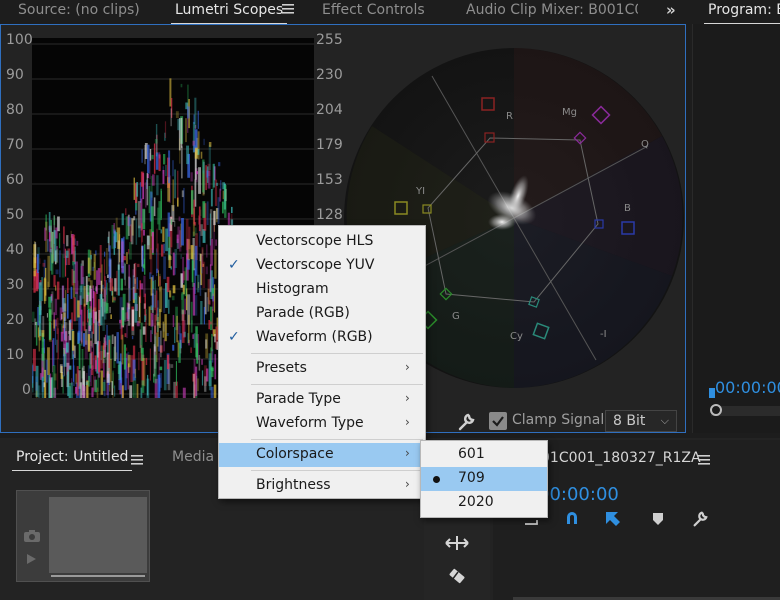 Image resolution: width=780 pixels, height=600 pixels. What do you see at coordinates (322, 486) in the screenshot?
I see `menu-item-brightness: Brightness ›` at bounding box center [322, 486].